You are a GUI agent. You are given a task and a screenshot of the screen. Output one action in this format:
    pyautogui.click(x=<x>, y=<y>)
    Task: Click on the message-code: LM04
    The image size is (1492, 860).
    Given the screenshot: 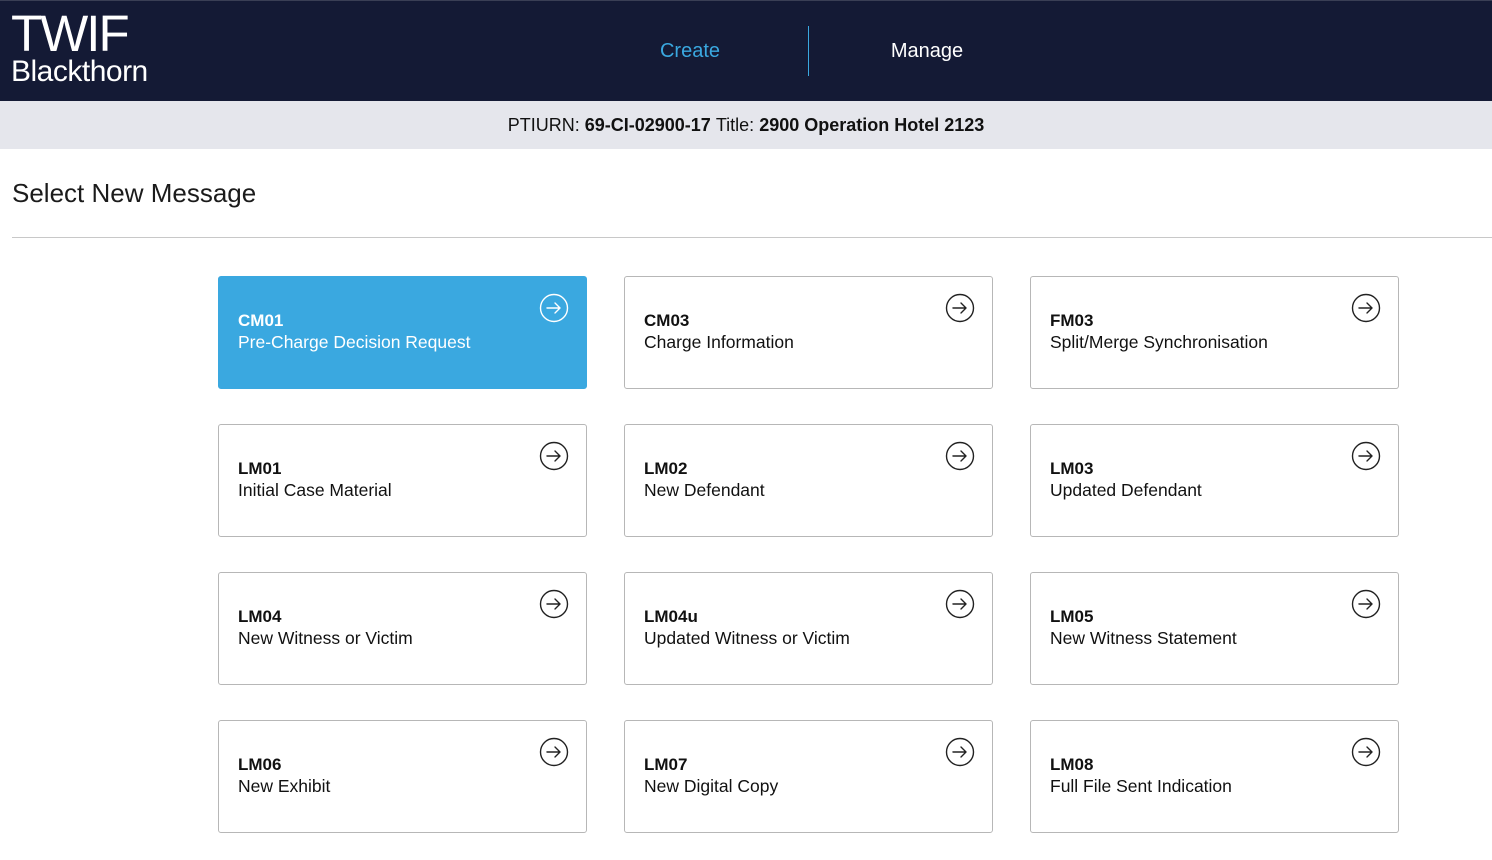 What is the action you would take?
    pyautogui.click(x=260, y=616)
    